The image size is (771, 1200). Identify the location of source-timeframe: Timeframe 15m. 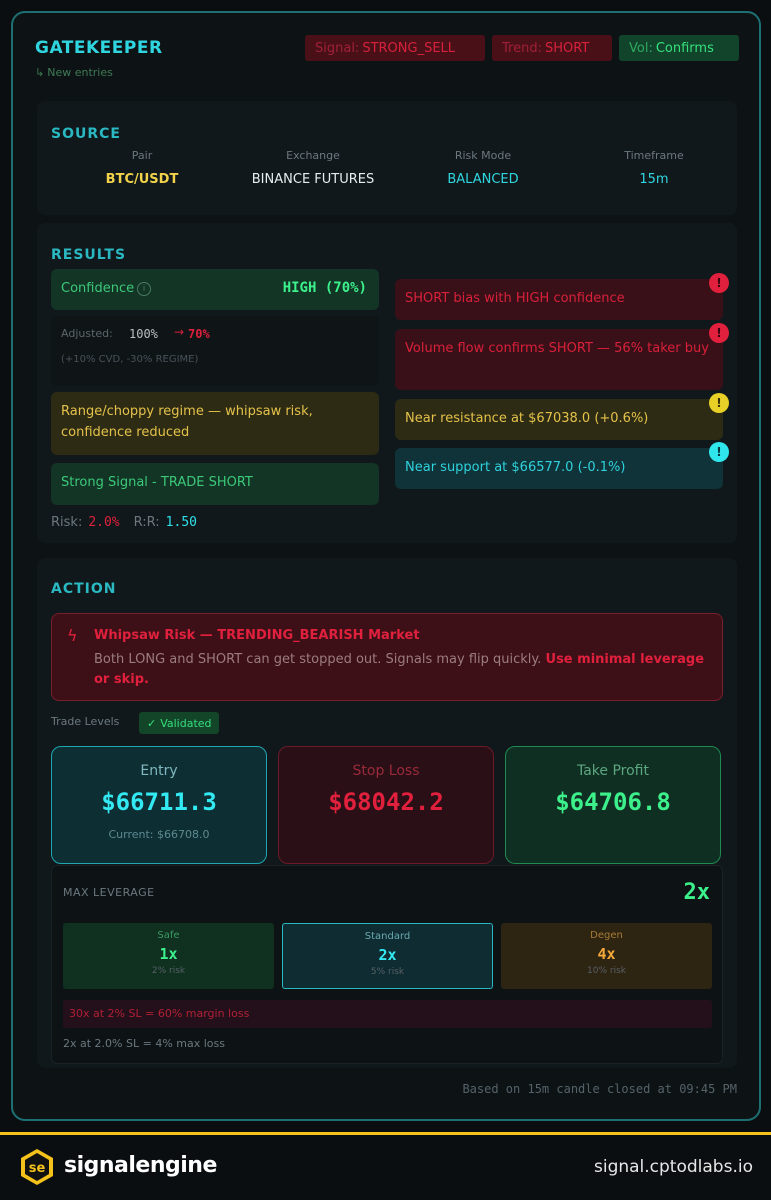
(654, 168).